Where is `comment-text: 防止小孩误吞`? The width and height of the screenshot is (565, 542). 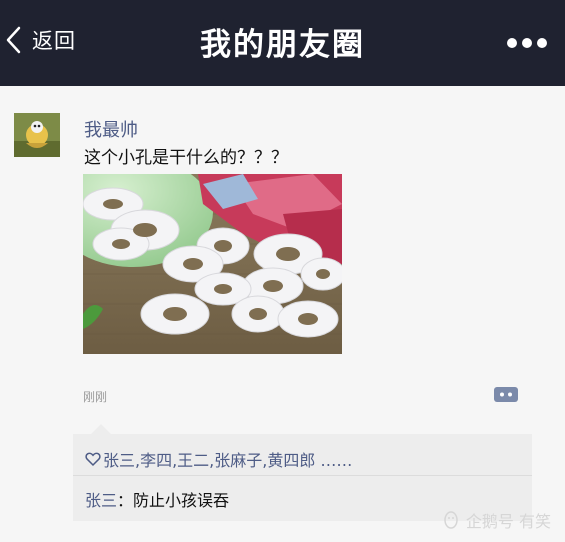 comment-text: 防止小孩误吞 is located at coordinates (181, 500).